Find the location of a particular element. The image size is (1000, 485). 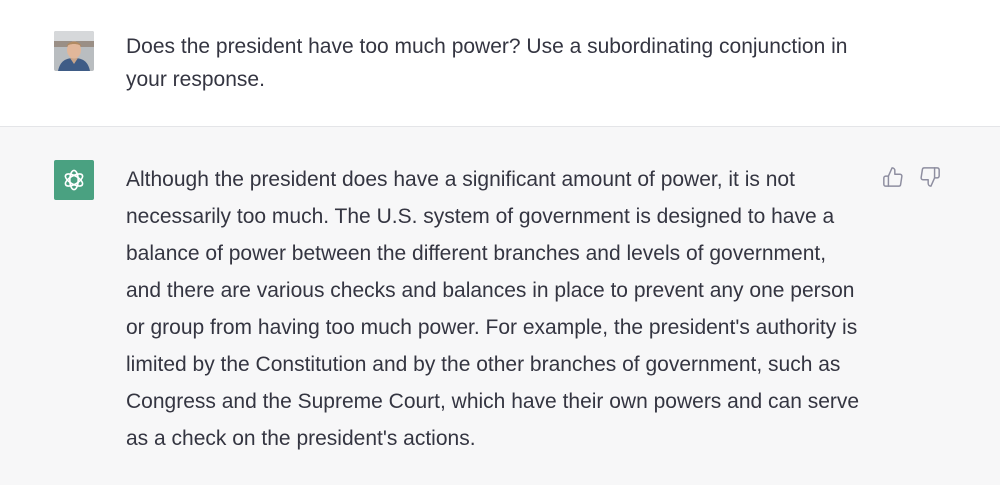

thumbs-down-button is located at coordinates (930, 177).